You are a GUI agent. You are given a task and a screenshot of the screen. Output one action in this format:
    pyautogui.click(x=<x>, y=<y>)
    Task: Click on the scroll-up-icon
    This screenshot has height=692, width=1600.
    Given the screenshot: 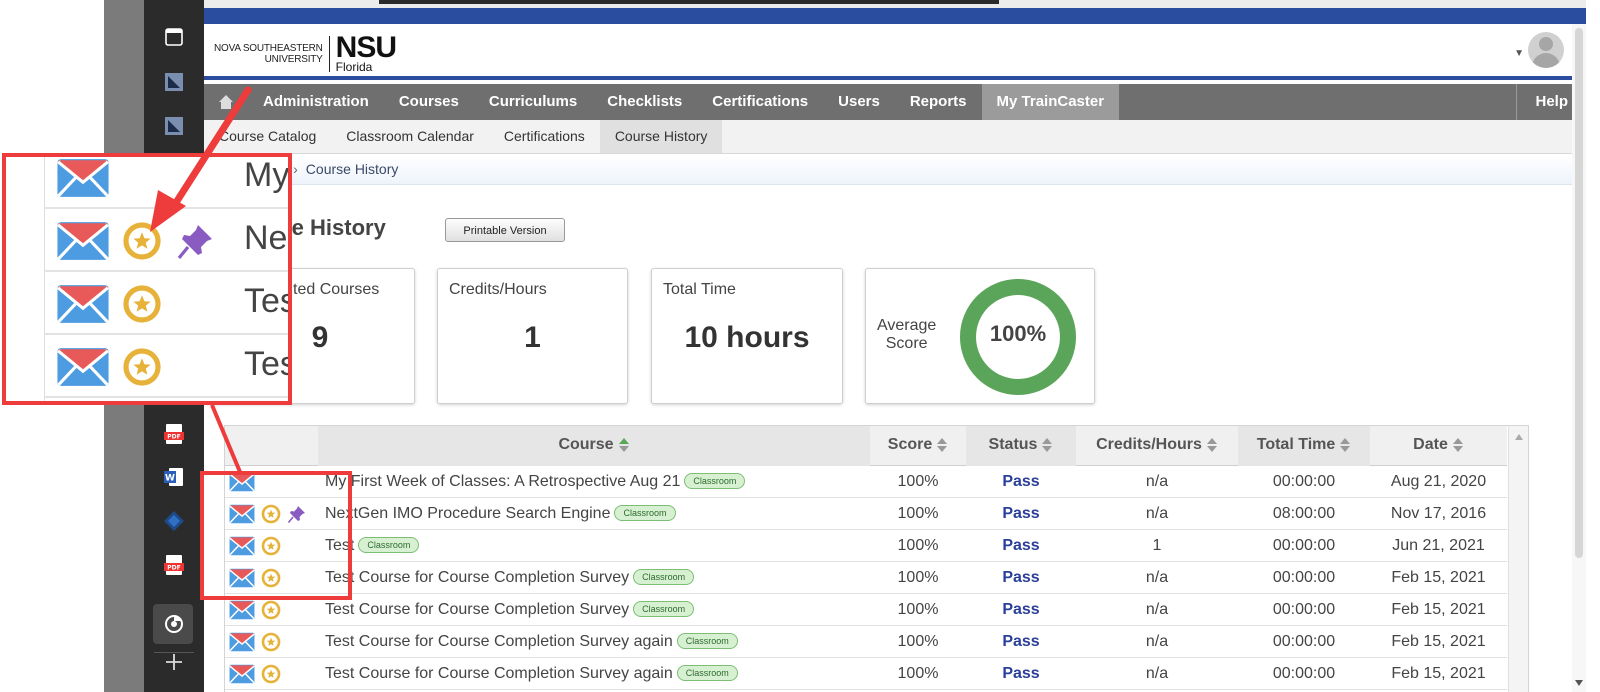 What is the action you would take?
    pyautogui.click(x=1519, y=437)
    